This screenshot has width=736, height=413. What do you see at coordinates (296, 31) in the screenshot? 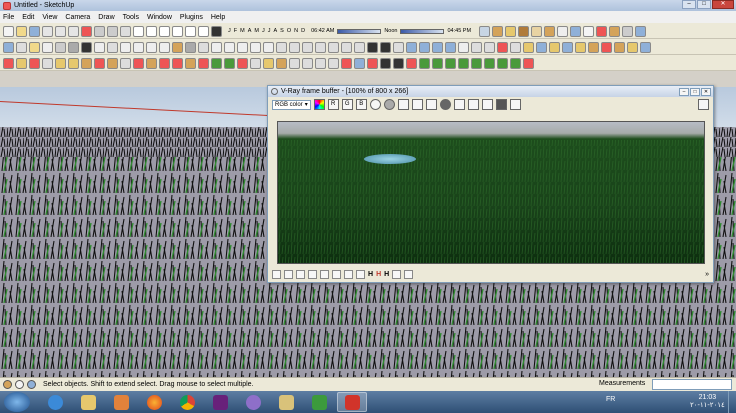
I see `month-n: N` at bounding box center [296, 31].